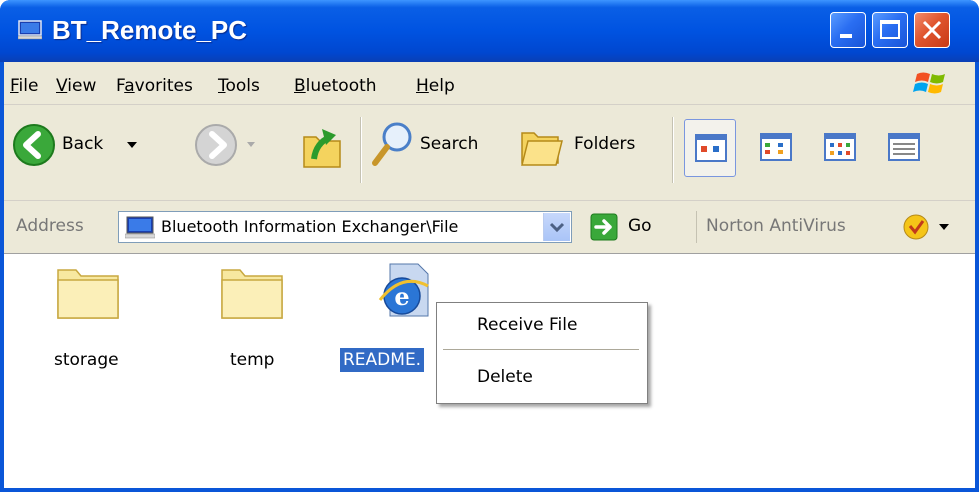 The height and width of the screenshot is (492, 979). I want to click on forward-button, so click(229, 148).